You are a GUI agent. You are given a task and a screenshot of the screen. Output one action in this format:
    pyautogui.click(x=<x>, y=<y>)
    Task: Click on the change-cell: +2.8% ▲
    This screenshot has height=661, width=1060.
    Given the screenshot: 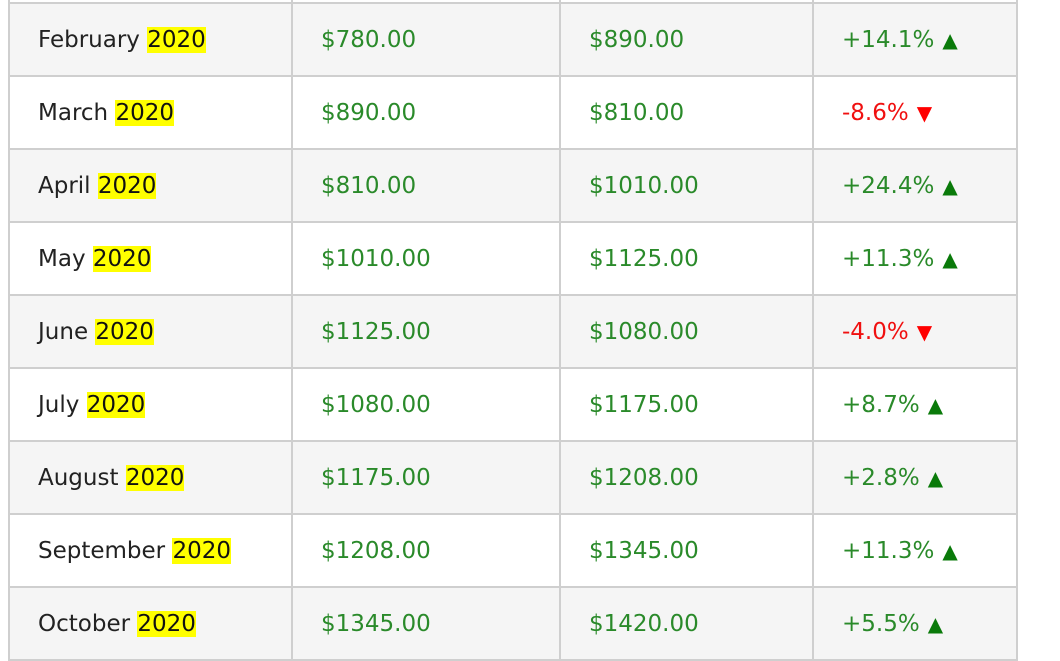 What is the action you would take?
    pyautogui.click(x=915, y=477)
    